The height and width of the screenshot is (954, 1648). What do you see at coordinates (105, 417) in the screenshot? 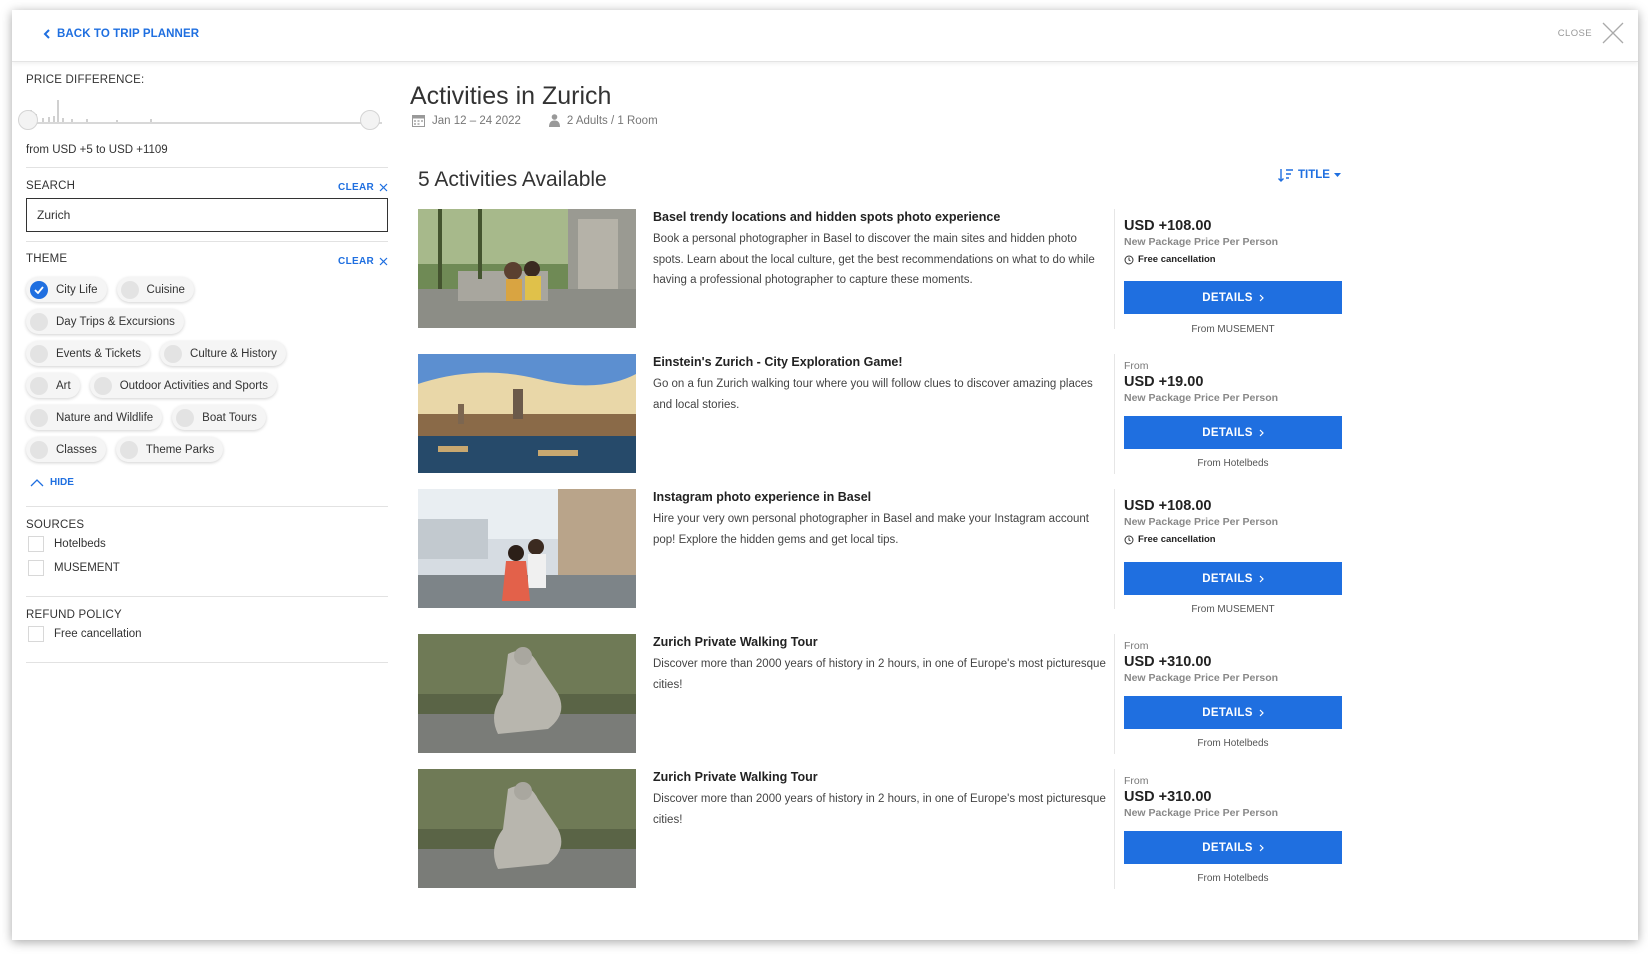
I see `chip-label: Nature and Wildlife` at bounding box center [105, 417].